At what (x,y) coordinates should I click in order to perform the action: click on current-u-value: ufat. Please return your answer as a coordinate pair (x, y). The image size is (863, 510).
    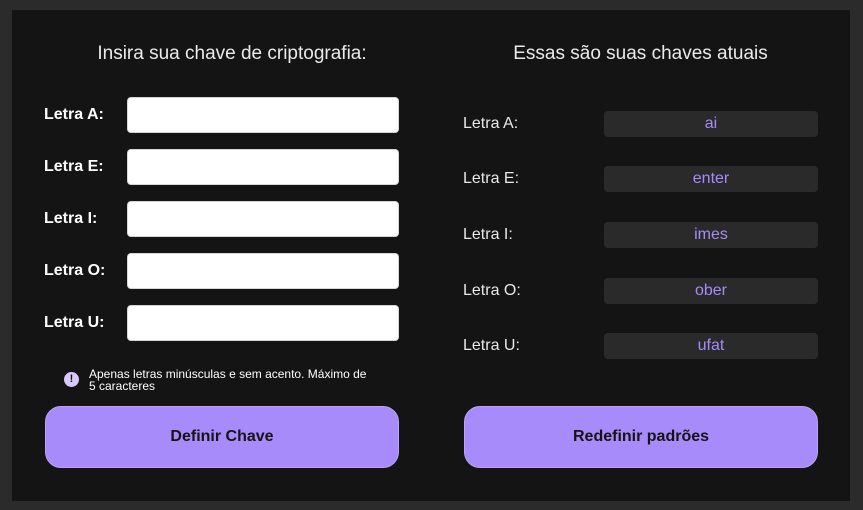
    Looking at the image, I should click on (711, 346).